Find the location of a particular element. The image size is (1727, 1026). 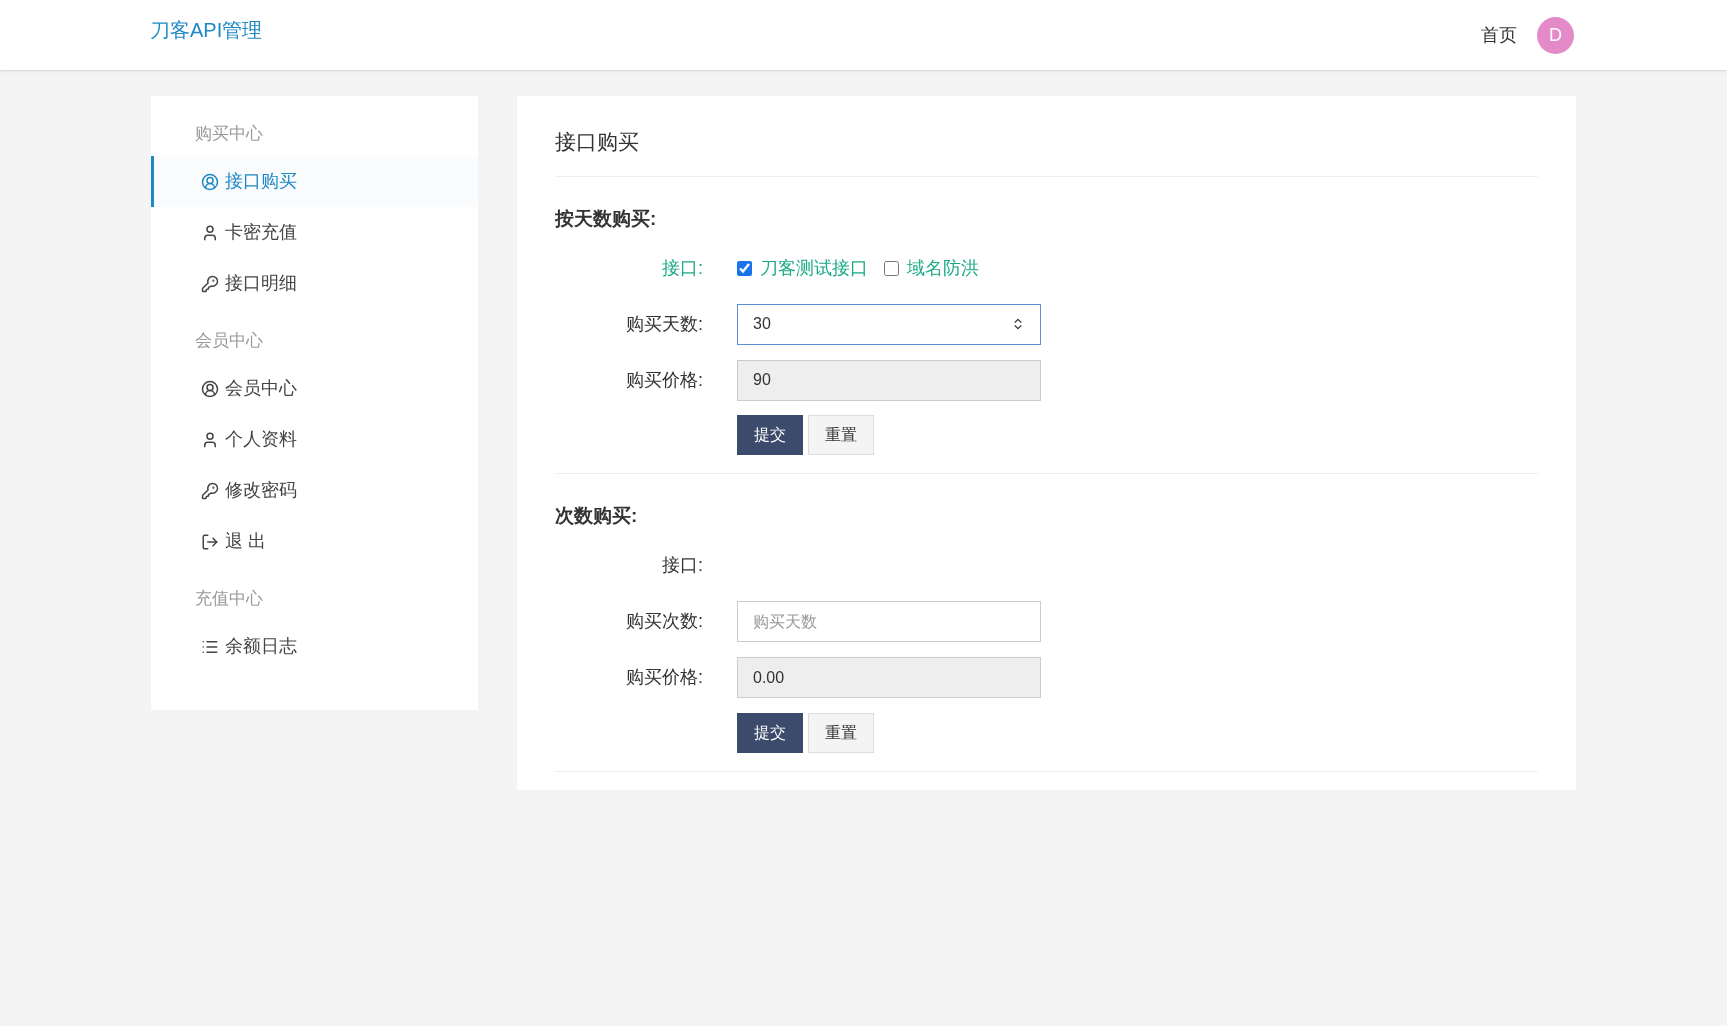

sidebar-item: 接口明细 is located at coordinates (314, 283).